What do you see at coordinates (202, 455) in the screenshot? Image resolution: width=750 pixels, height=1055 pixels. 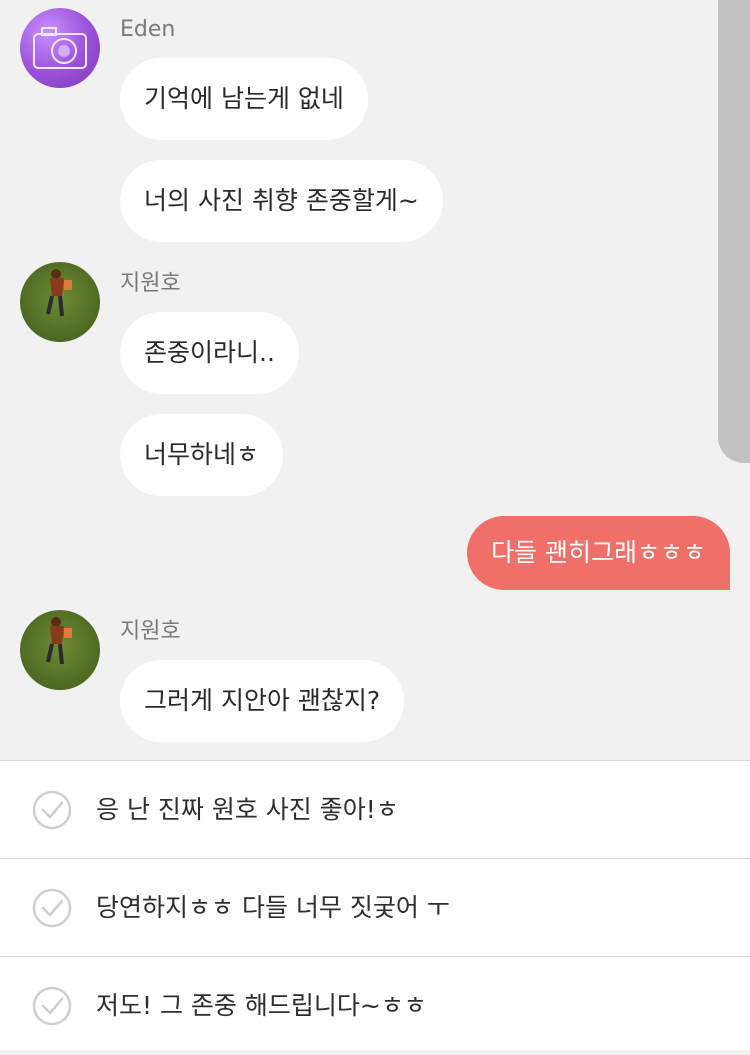 I see `message-bubble: 너무하네ㅎ` at bounding box center [202, 455].